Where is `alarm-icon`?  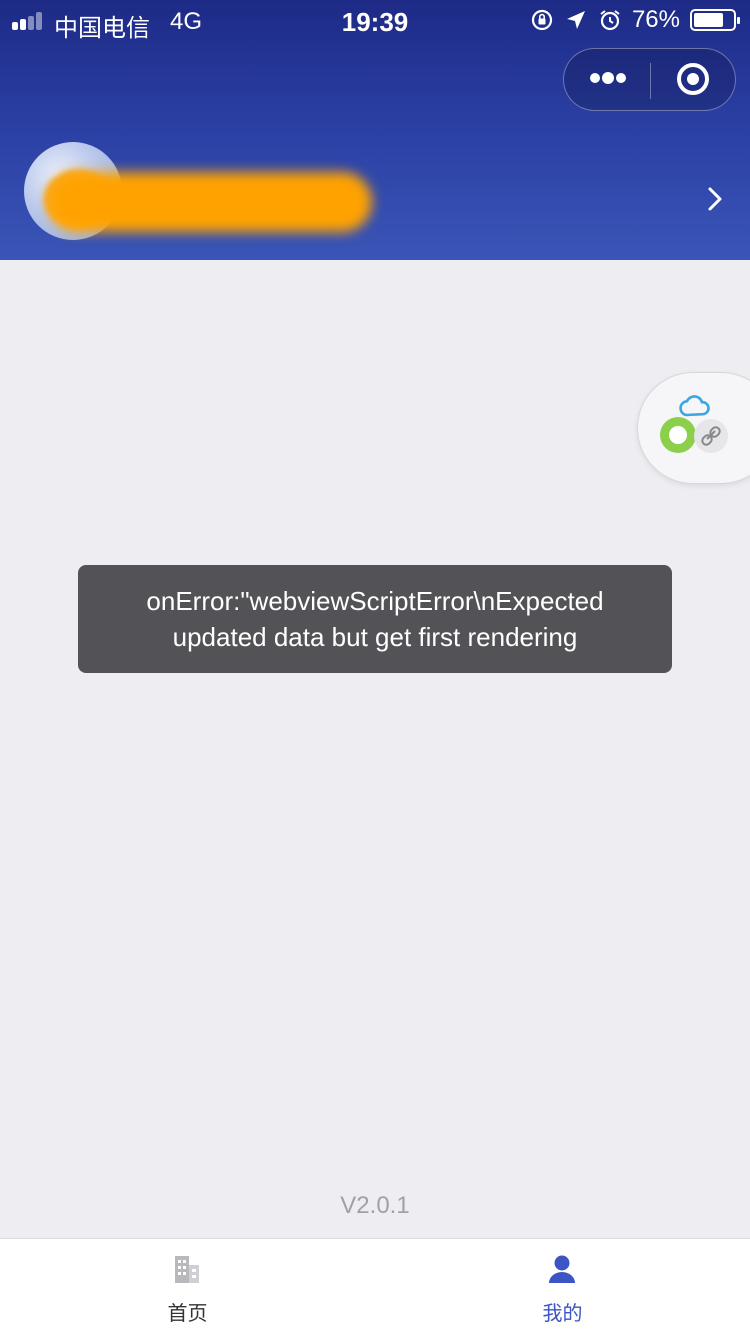
alarm-icon is located at coordinates (610, 20).